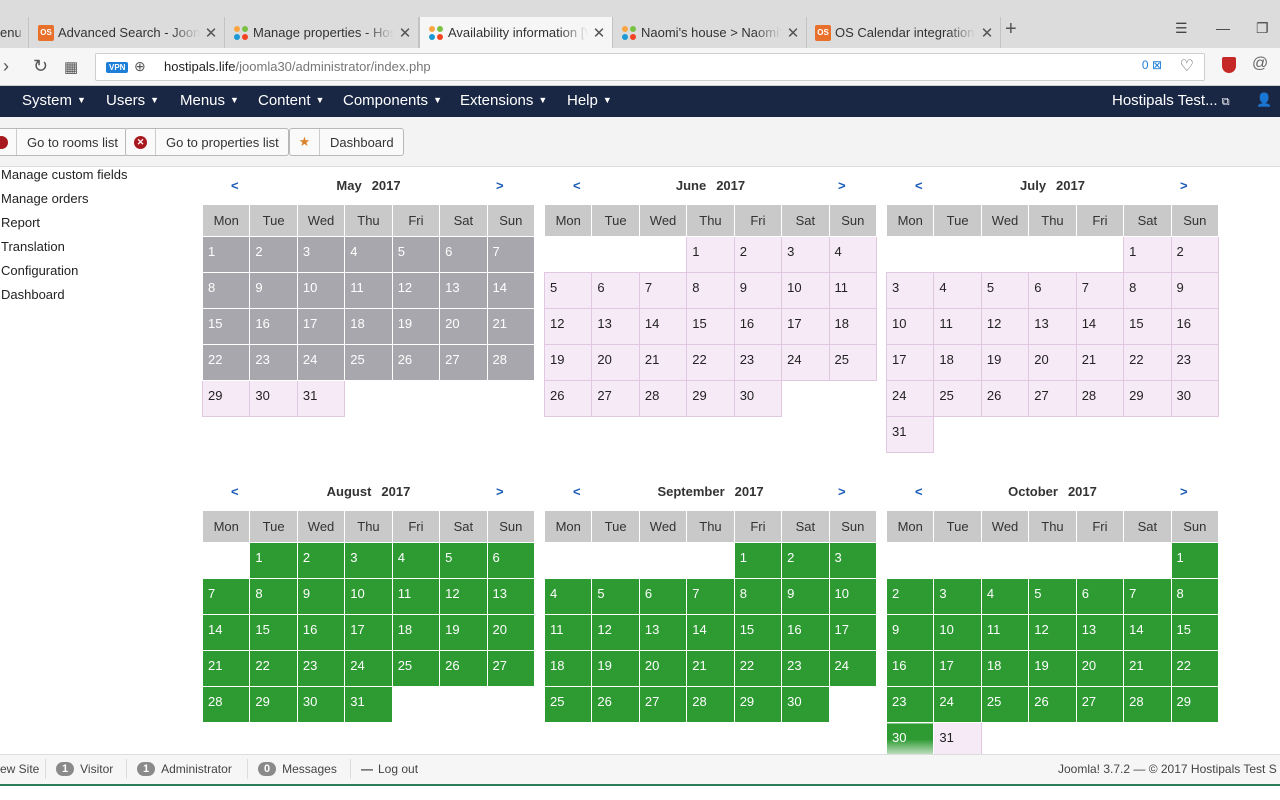  I want to click on day-cell-booked: 30, so click(321, 704).